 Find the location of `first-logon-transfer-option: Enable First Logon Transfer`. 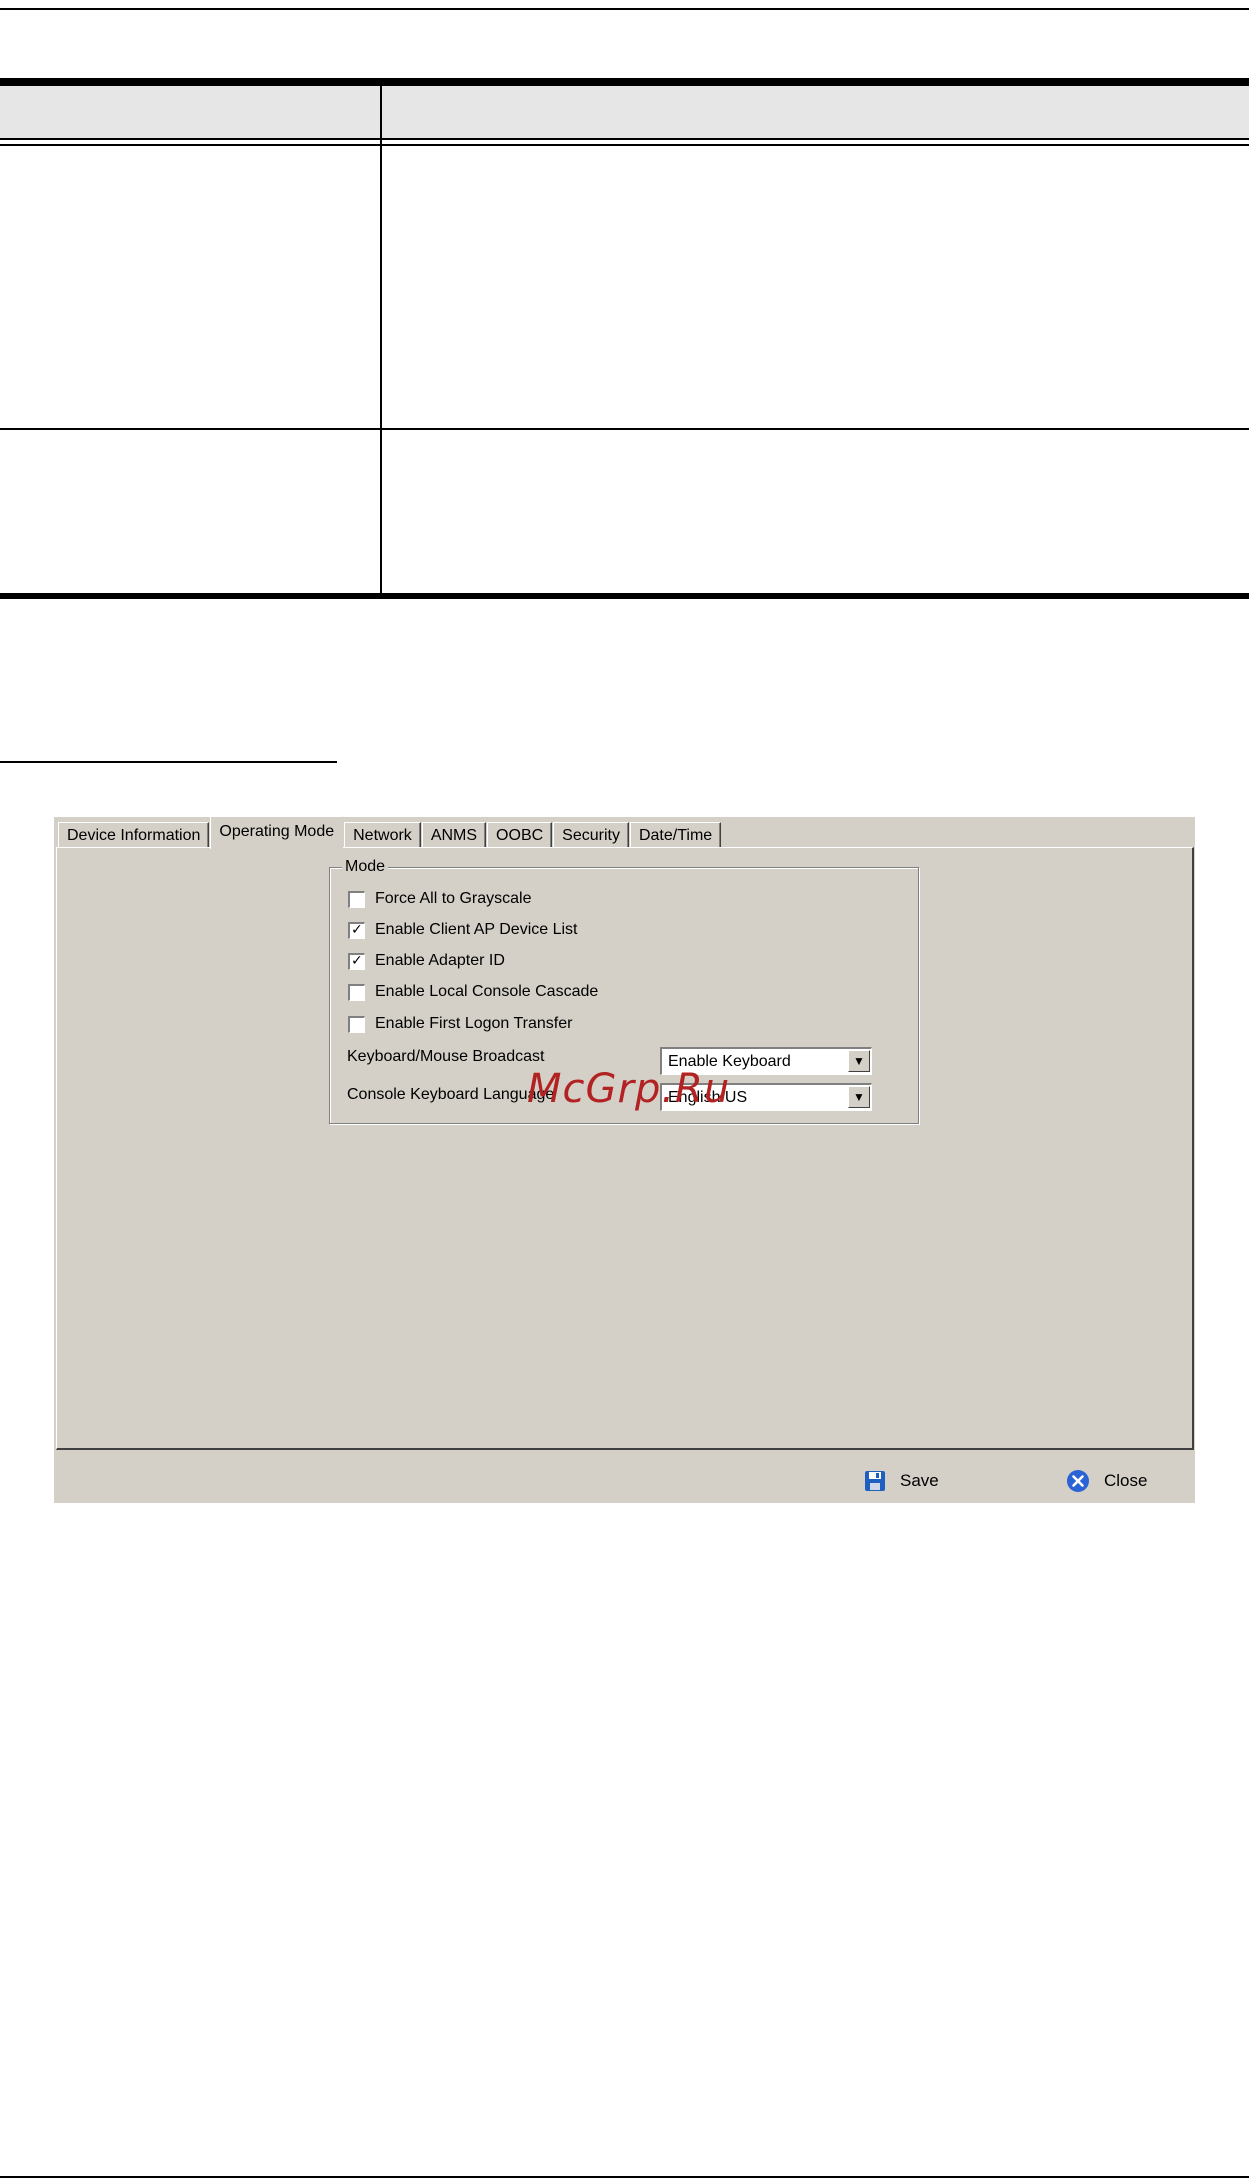

first-logon-transfer-option: Enable First Logon Transfer is located at coordinates (460, 1024).